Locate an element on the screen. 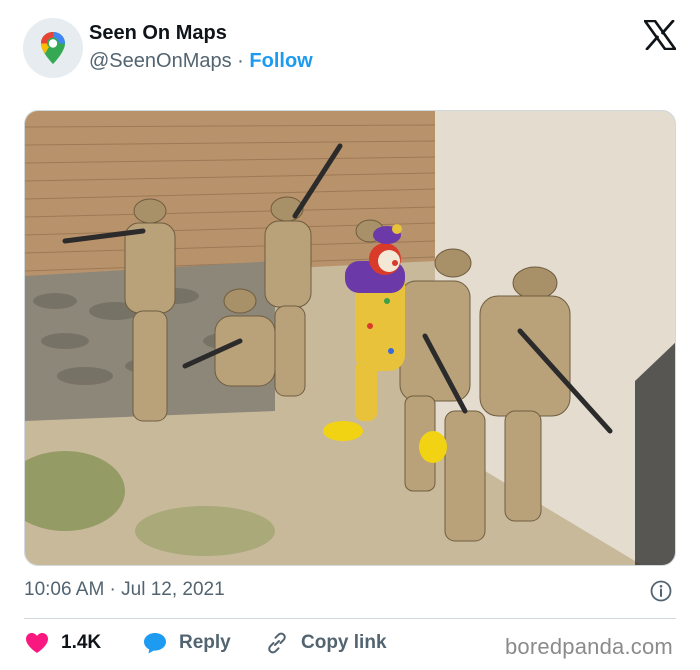  reply-button: Reply is located at coordinates (187, 643).